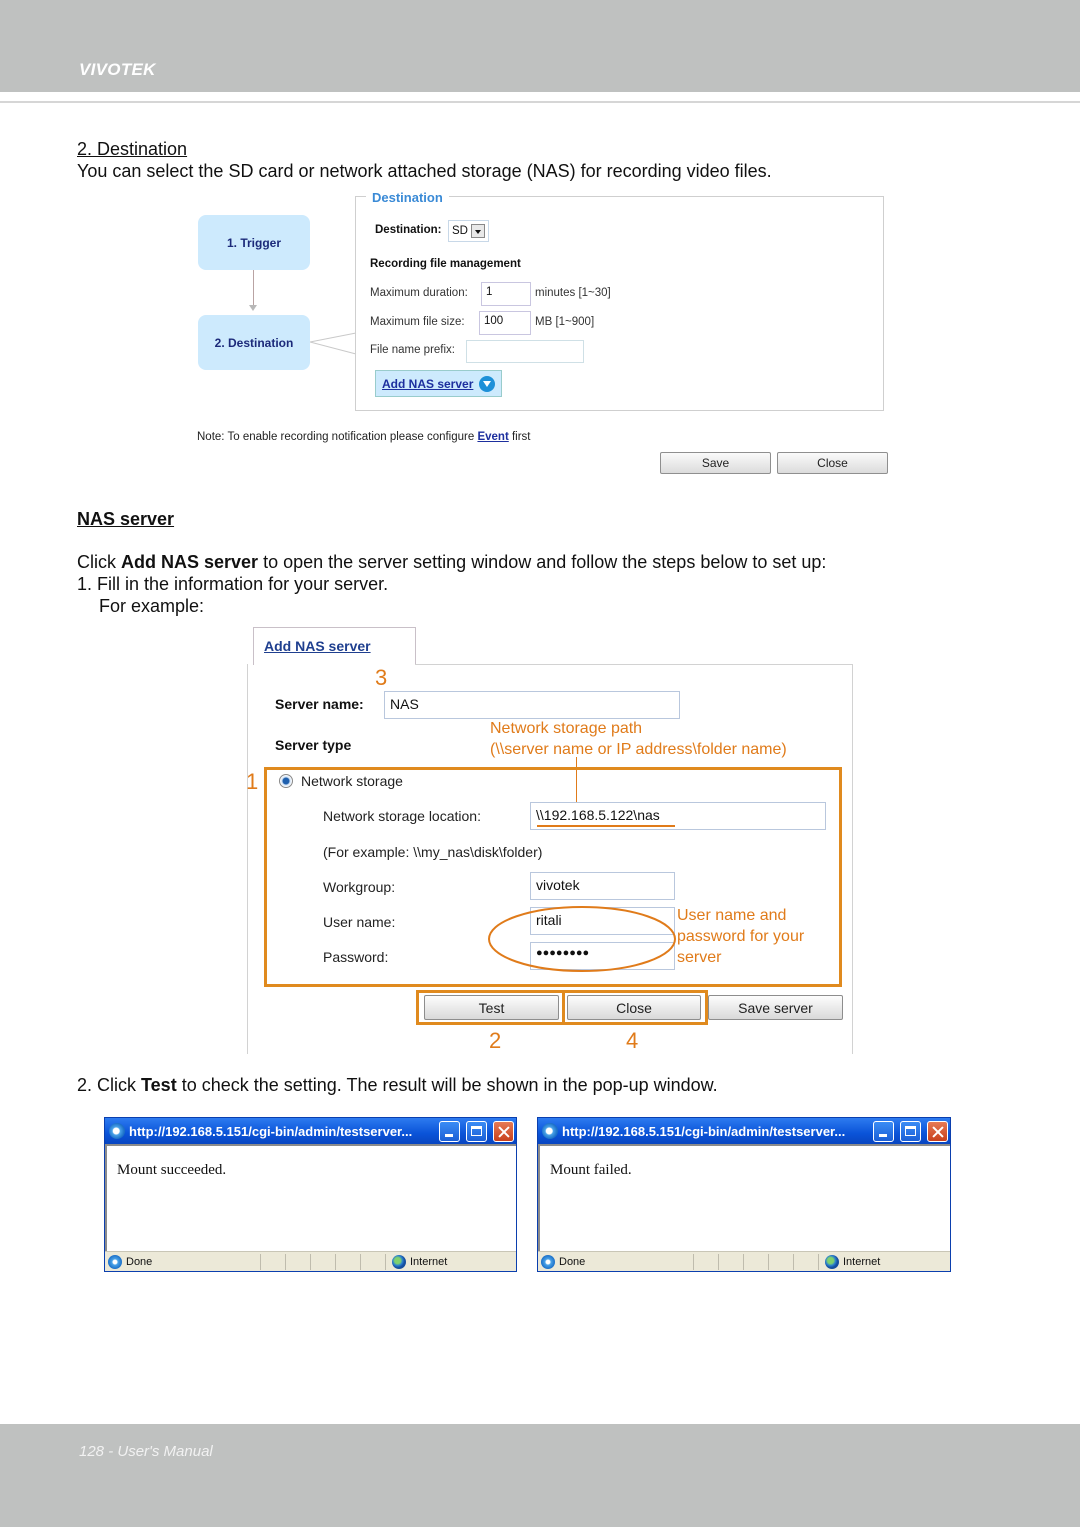  Describe the element at coordinates (573, 293) in the screenshot. I see `max-duration-unit: minutes [1~30]` at that location.